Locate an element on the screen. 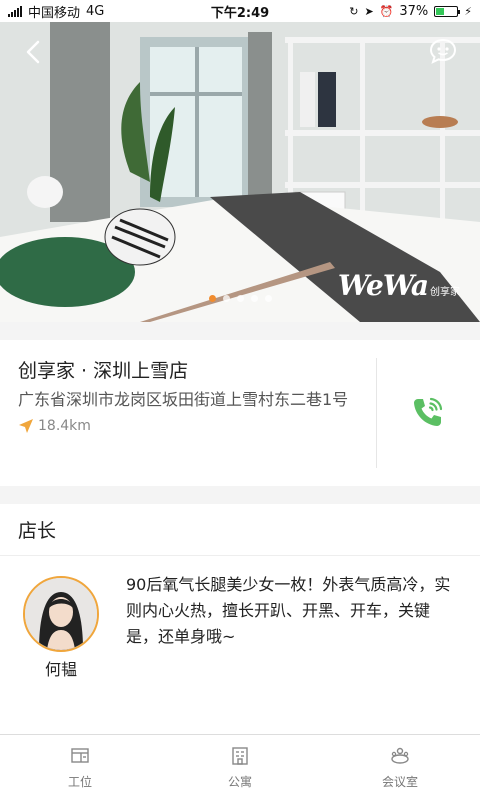 Image resolution: width=480 pixels, height=800 pixels. brand-logo-text: WeWa is located at coordinates (383, 285).